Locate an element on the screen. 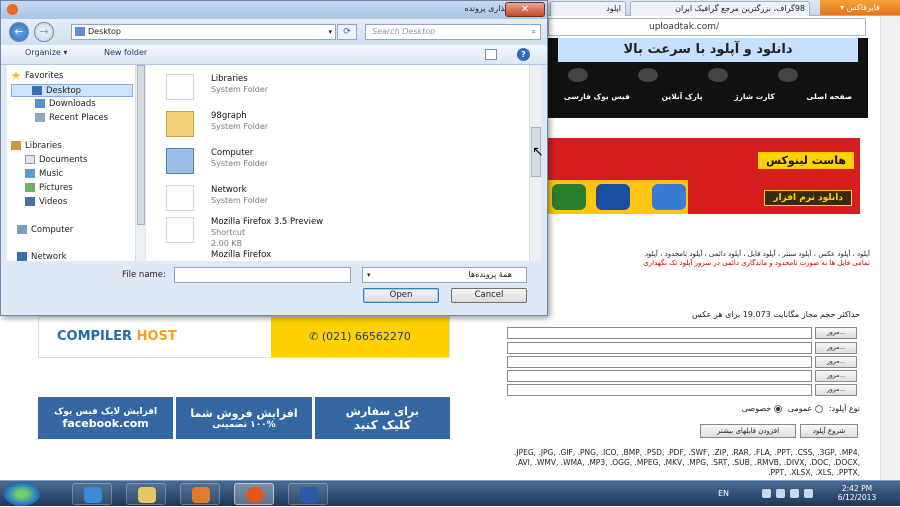 This screenshot has height=507, width=900. list-item: Mozilla Firefox is located at coordinates (316, 255).